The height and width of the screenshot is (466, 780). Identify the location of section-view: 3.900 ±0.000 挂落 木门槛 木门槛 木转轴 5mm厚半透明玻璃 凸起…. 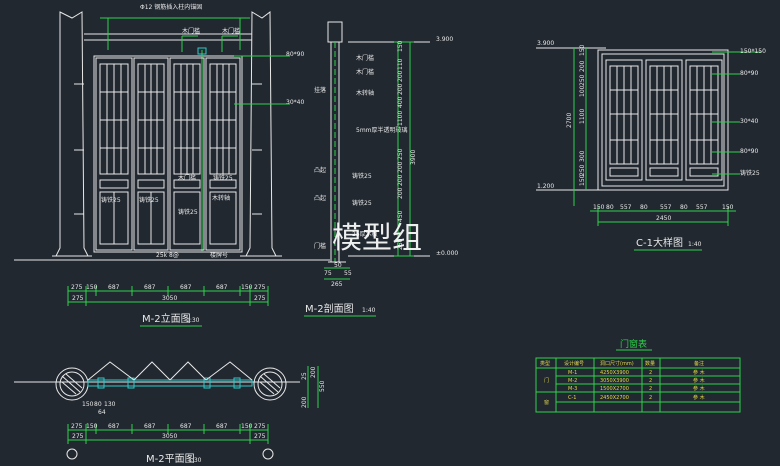
(381, 169).